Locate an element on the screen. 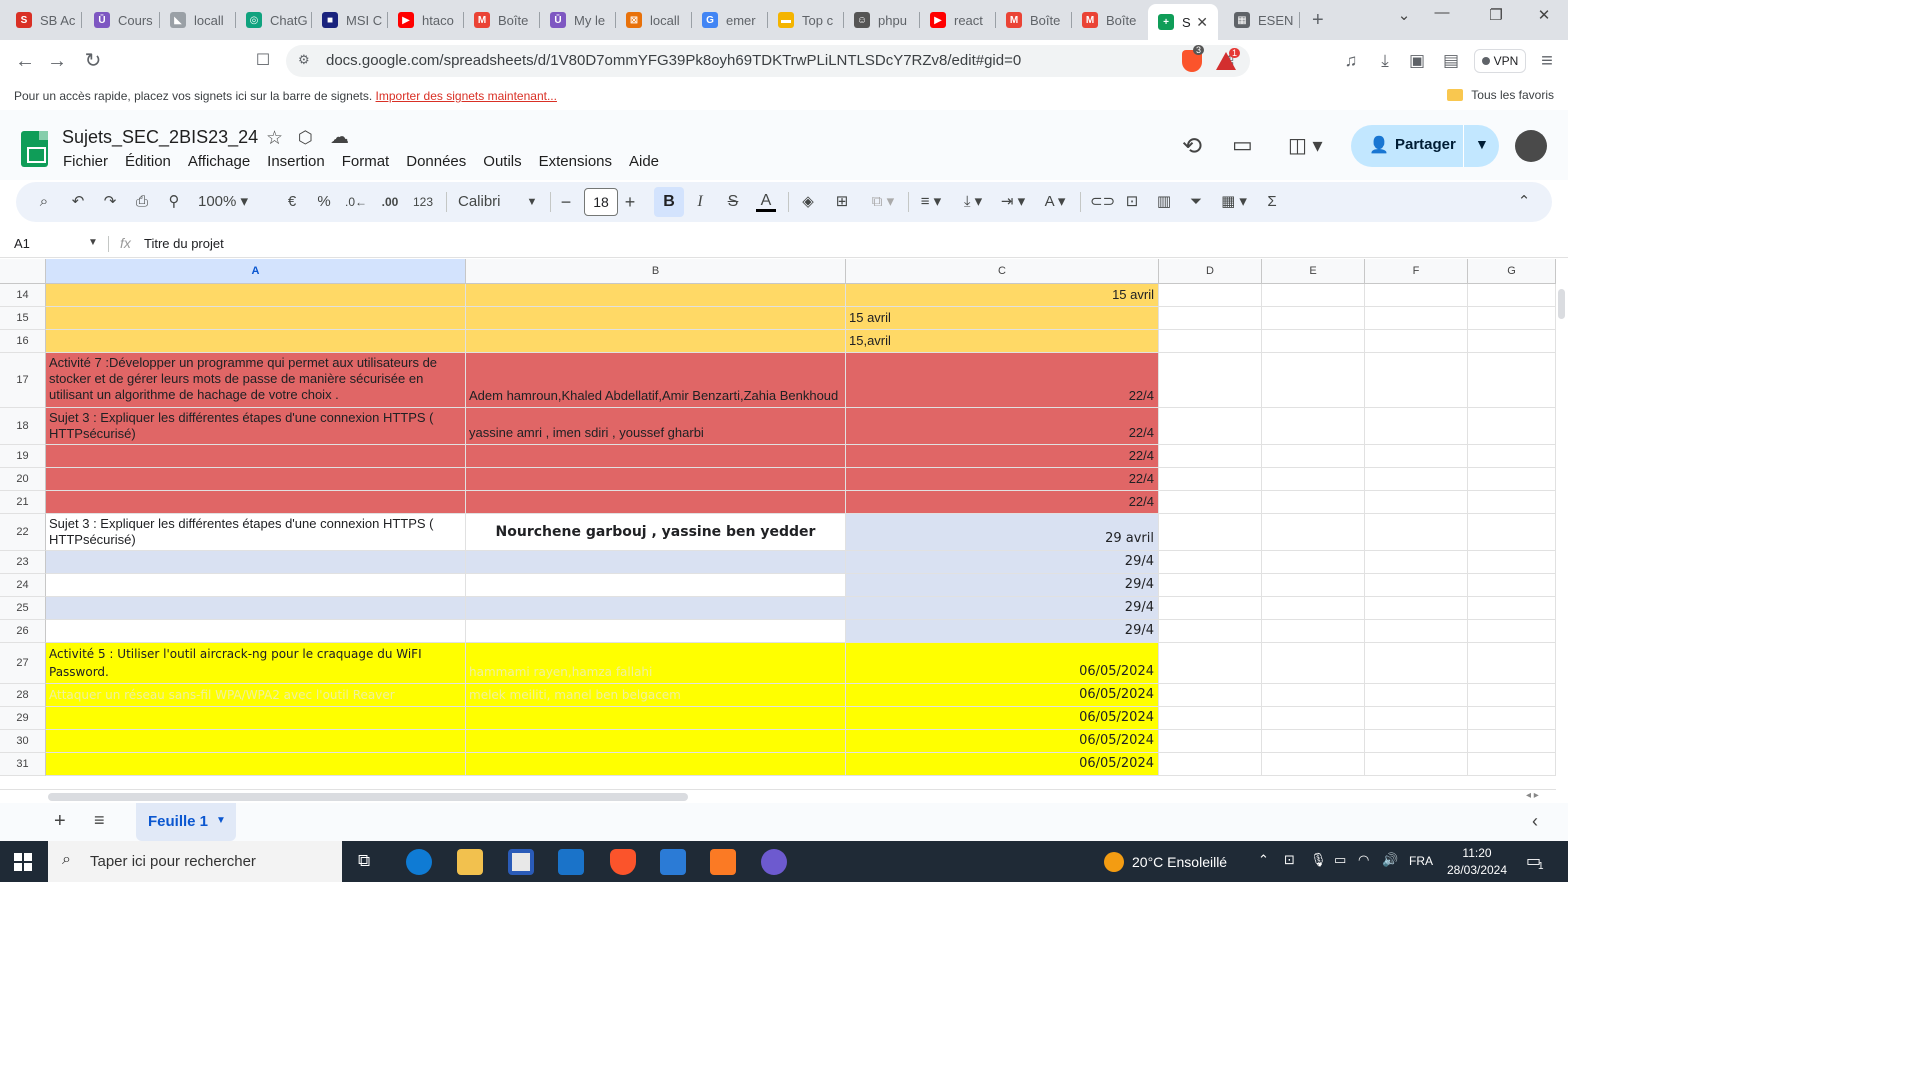  cell-D30 is located at coordinates (1210, 741).